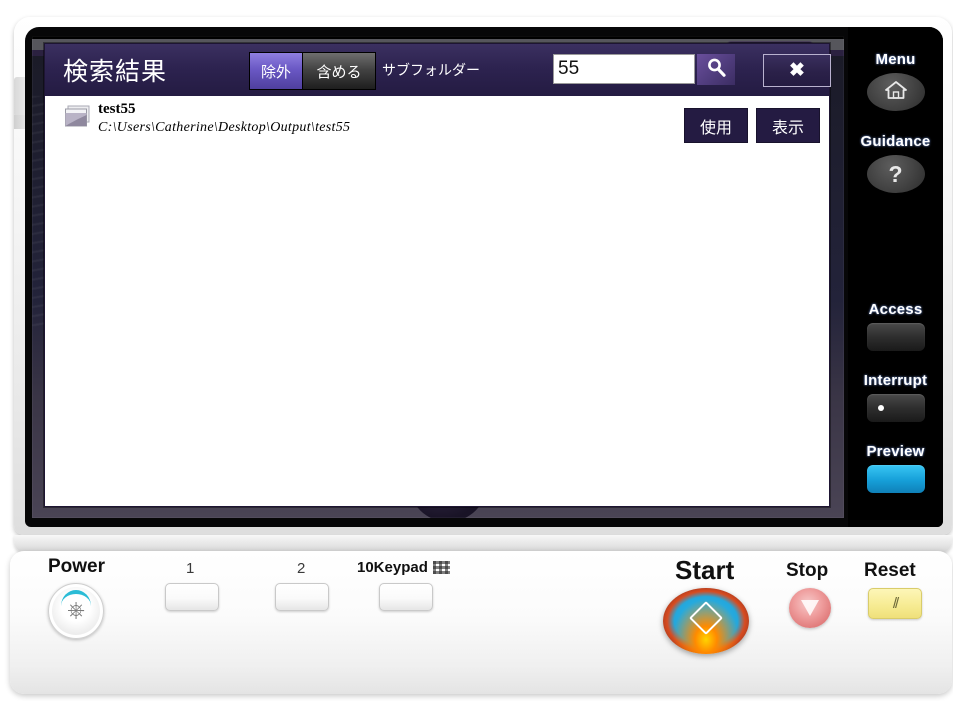 Image resolution: width=953 pixels, height=701 pixels. I want to click on dot-icon, so click(880, 408).